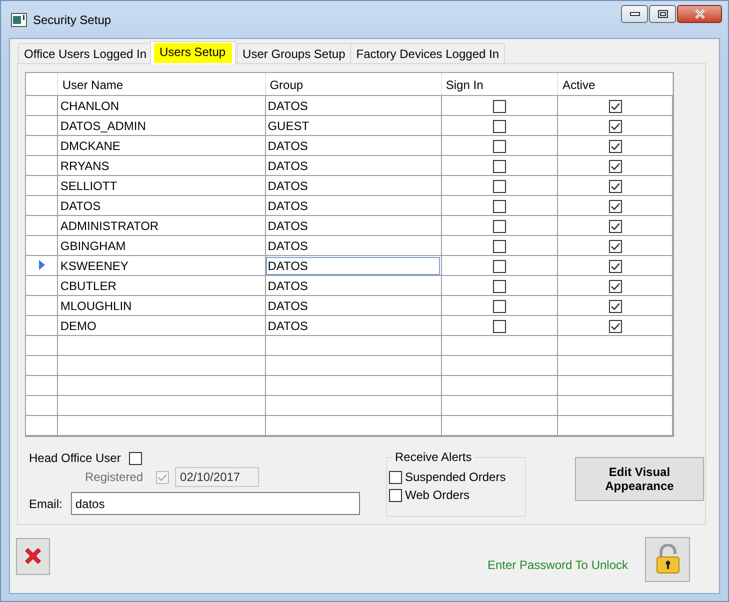 This screenshot has width=729, height=602. I want to click on delete-button, so click(33, 556).